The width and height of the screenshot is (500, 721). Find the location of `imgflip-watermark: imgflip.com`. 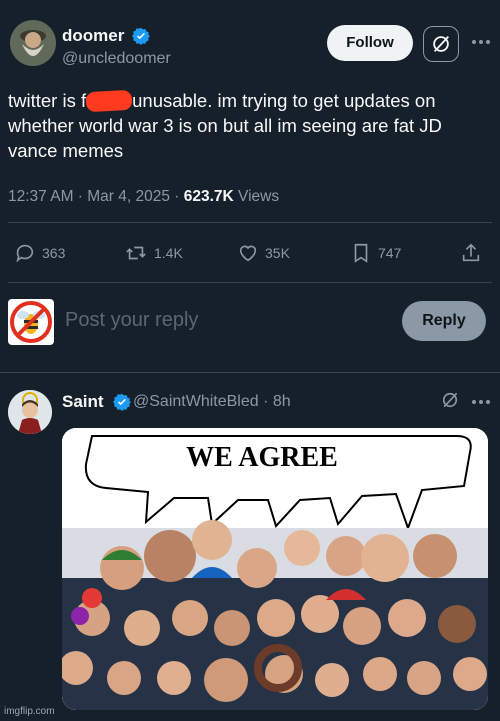

imgflip-watermark: imgflip.com is located at coordinates (29, 711).